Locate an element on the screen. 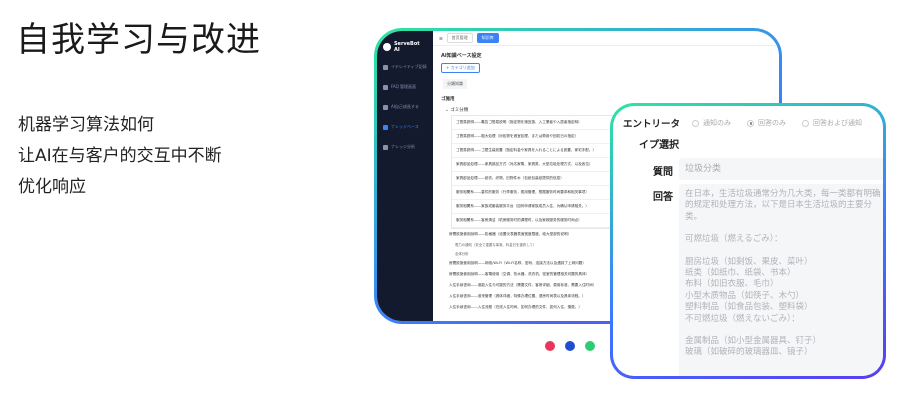 The height and width of the screenshot is (400, 900). book-icon is located at coordinates (385, 127).